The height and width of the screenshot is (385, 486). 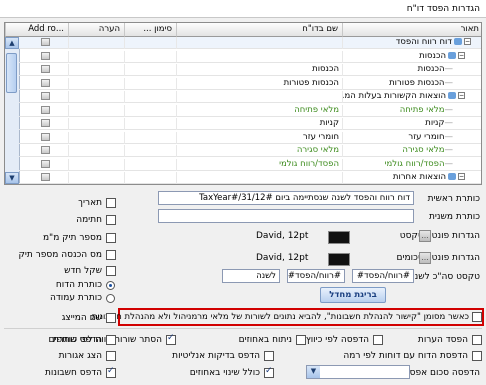 What do you see at coordinates (259, 83) in the screenshot?
I see `report-name-cell: הכנסות פטורות` at bounding box center [259, 83].